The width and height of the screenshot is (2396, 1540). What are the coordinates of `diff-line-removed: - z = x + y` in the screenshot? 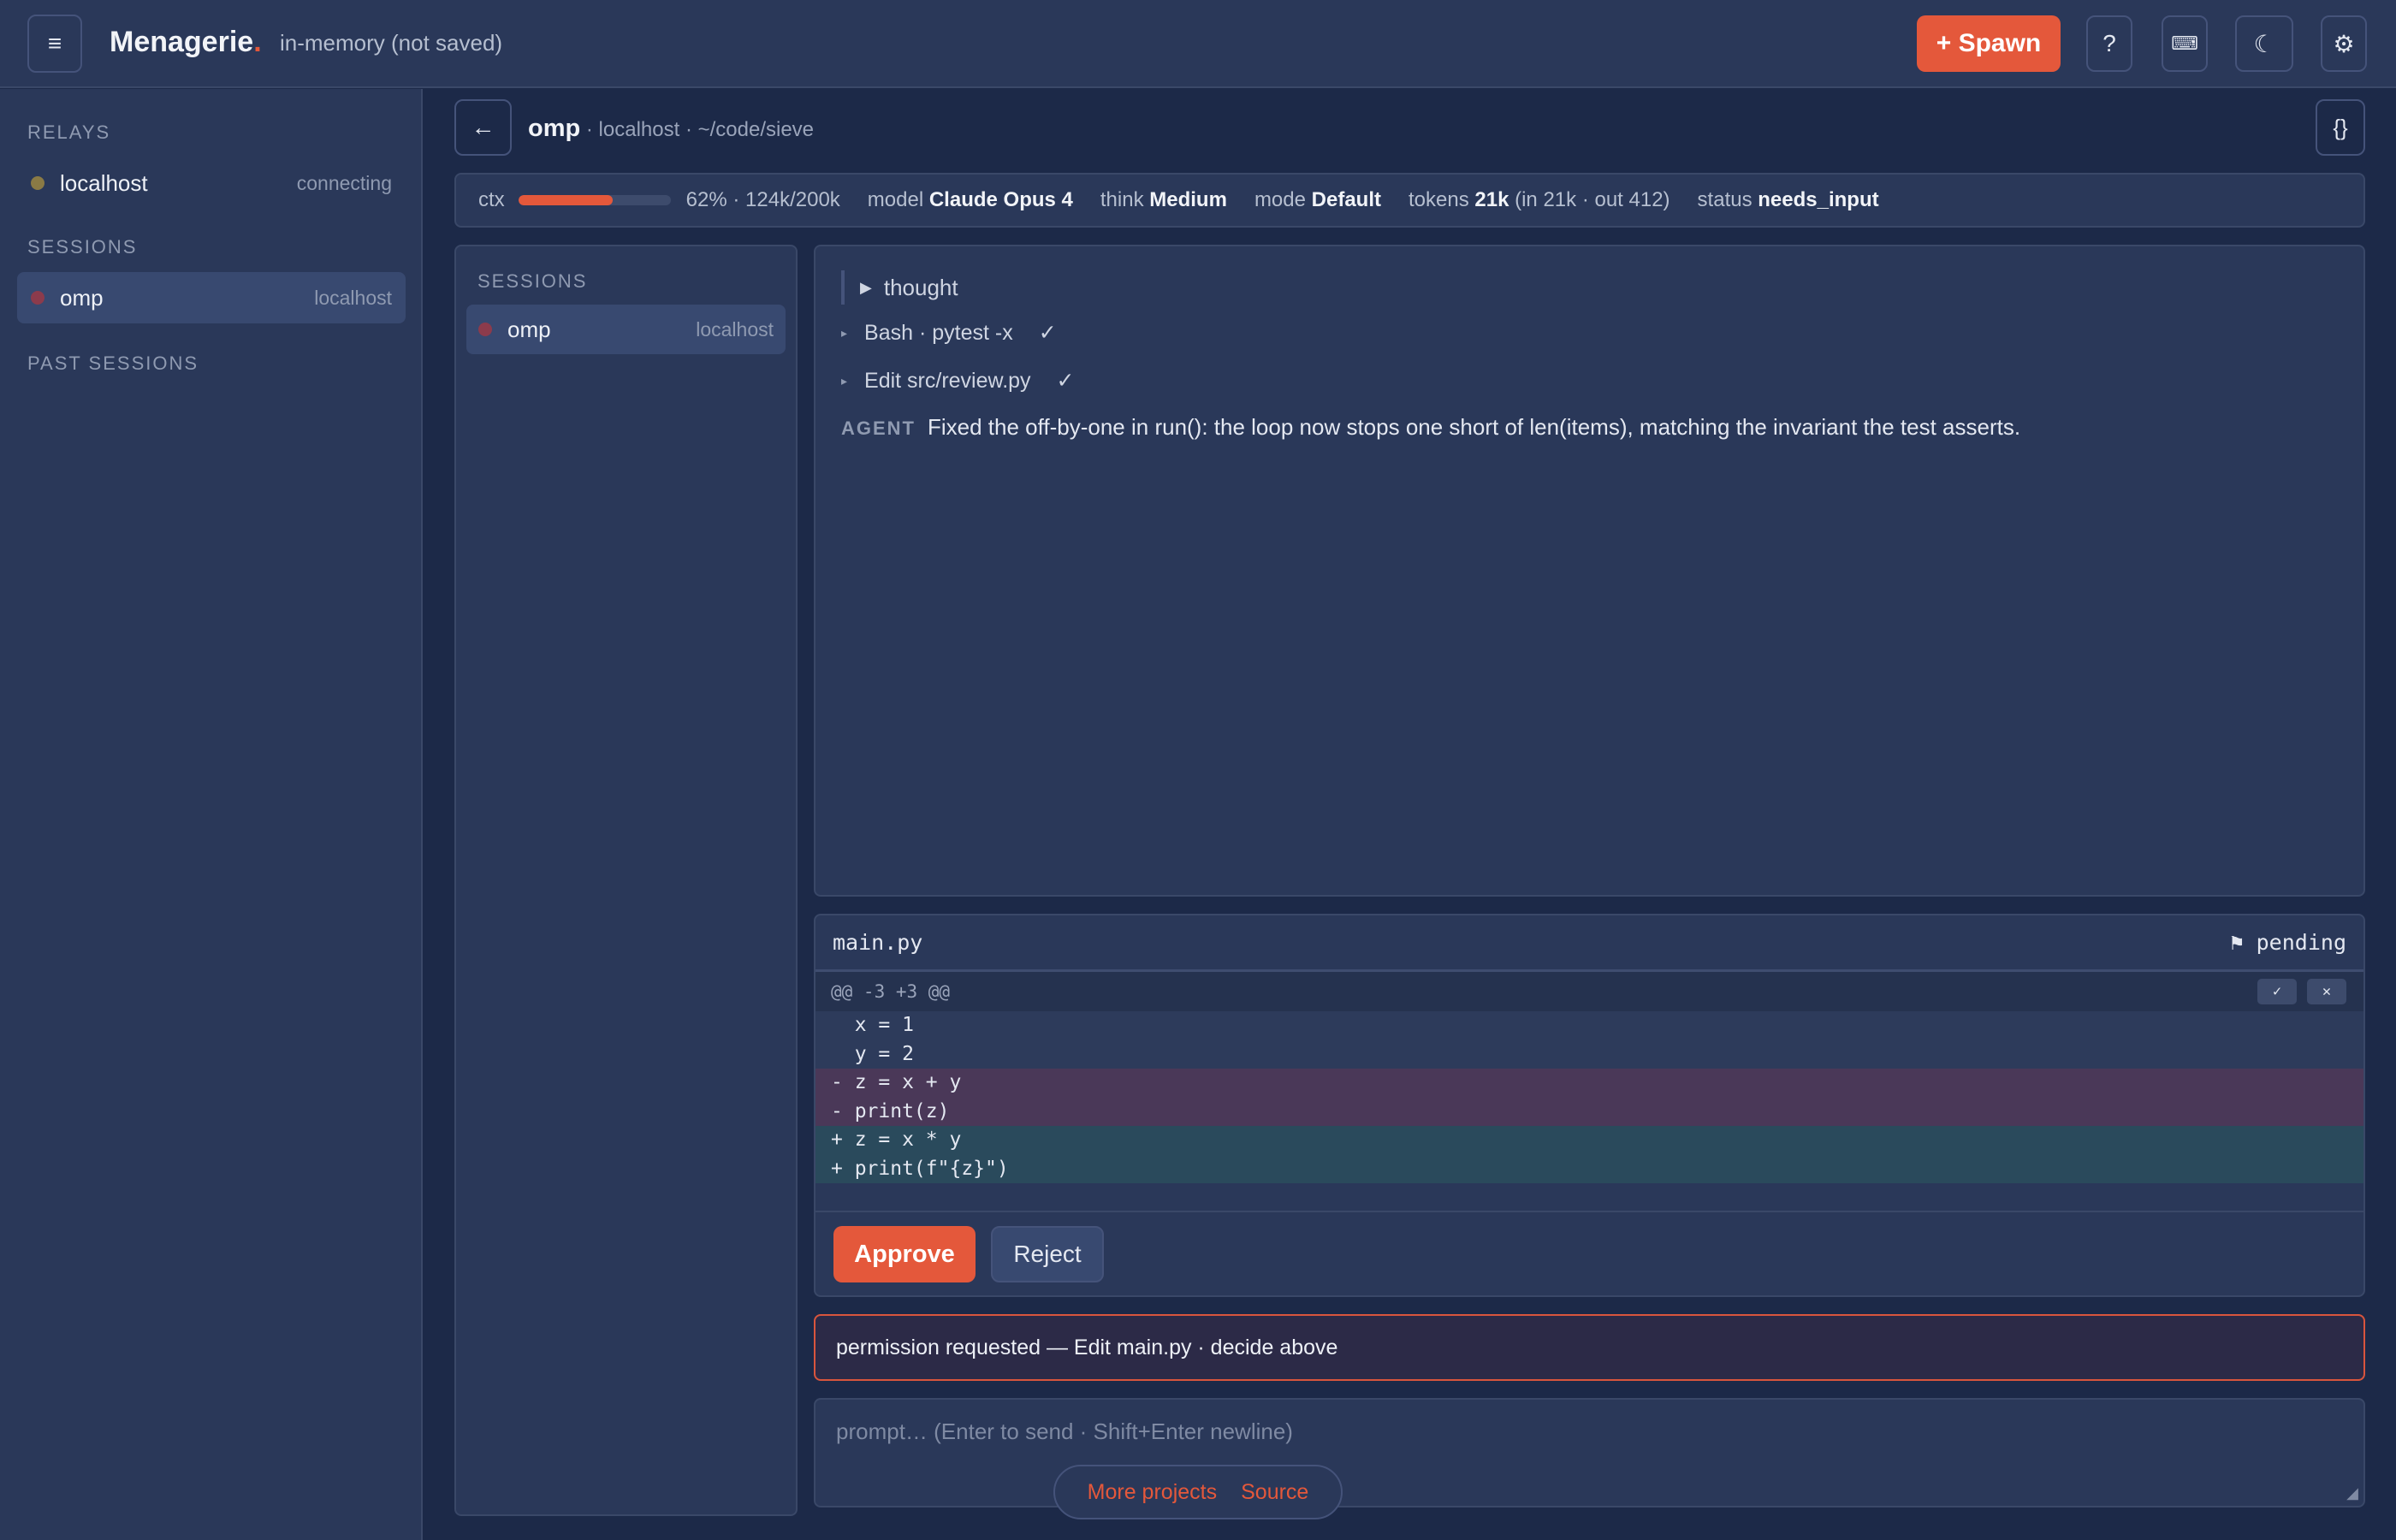 It's located at (1589, 1083).